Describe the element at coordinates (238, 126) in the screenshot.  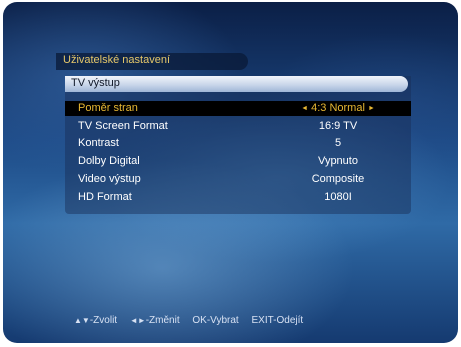
I see `menu-row-tv-screen-format: TV Screen Format 16:9 TV` at that location.